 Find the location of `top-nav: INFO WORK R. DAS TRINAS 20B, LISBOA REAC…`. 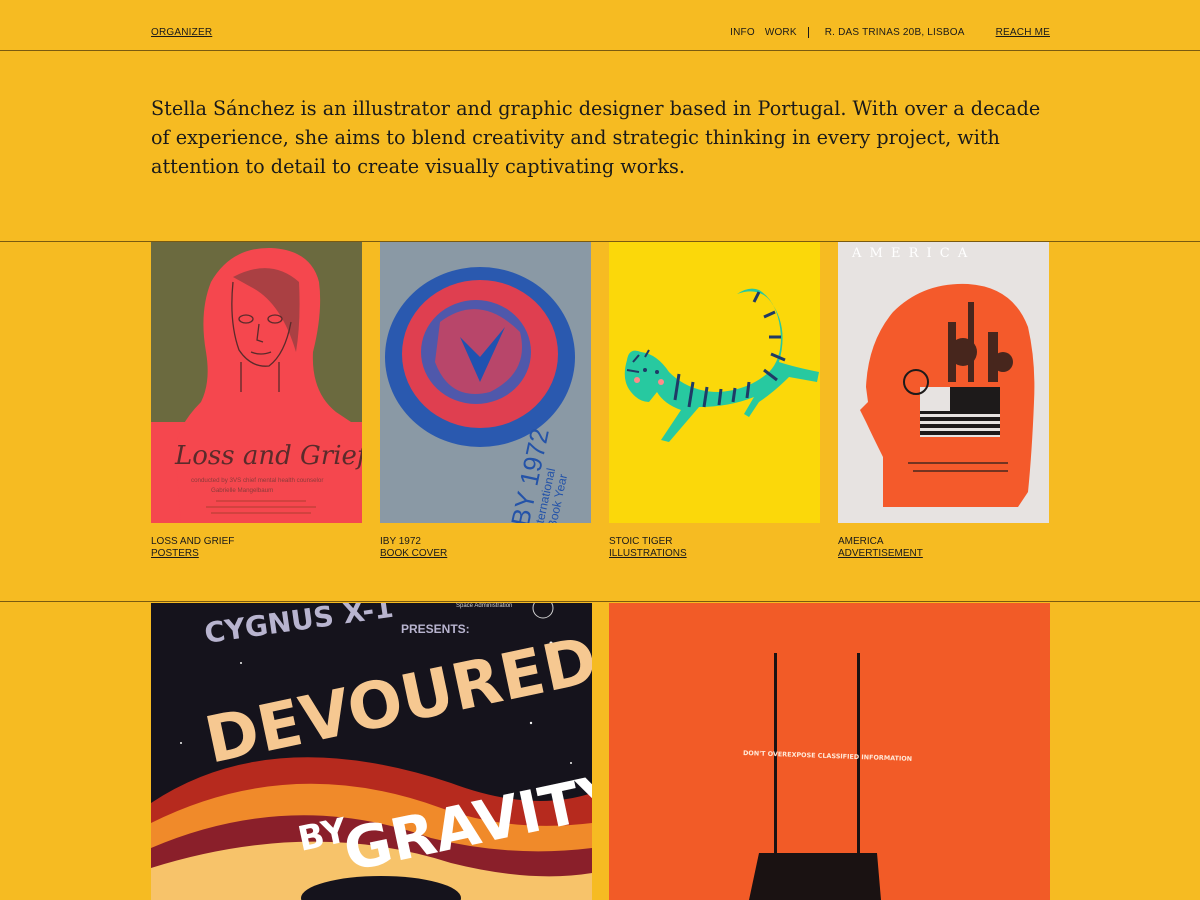

top-nav: INFO WORK R. DAS TRINAS 20B, LISBOA REAC… is located at coordinates (890, 32).